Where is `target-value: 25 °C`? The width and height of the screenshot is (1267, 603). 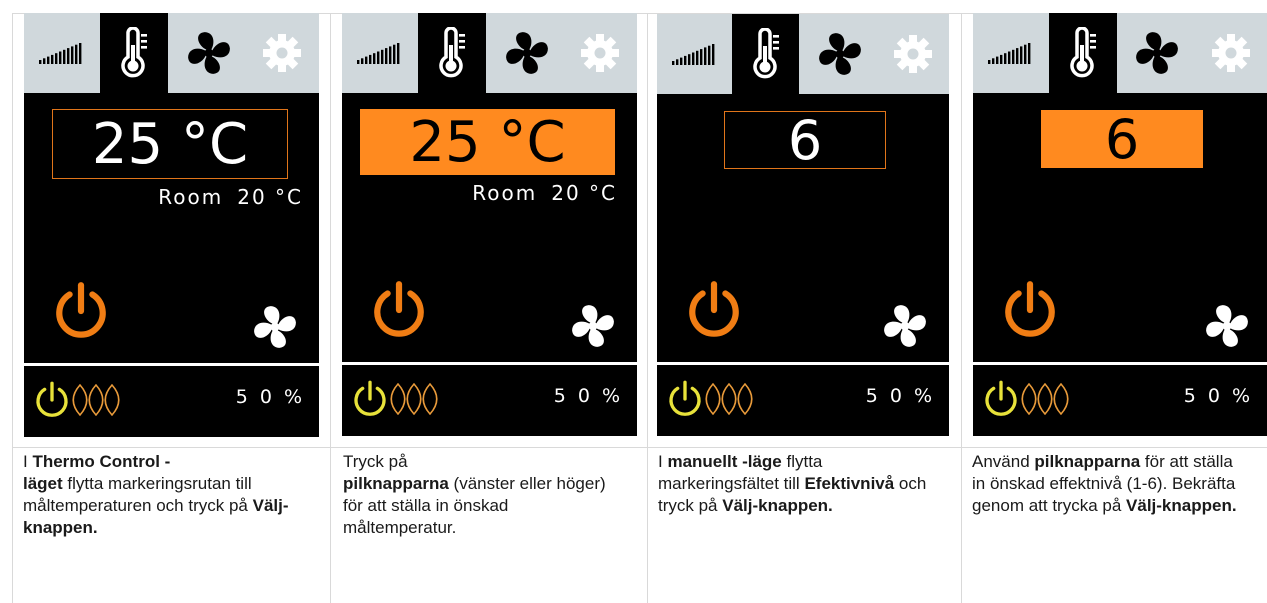 target-value: 25 °C is located at coordinates (487, 142).